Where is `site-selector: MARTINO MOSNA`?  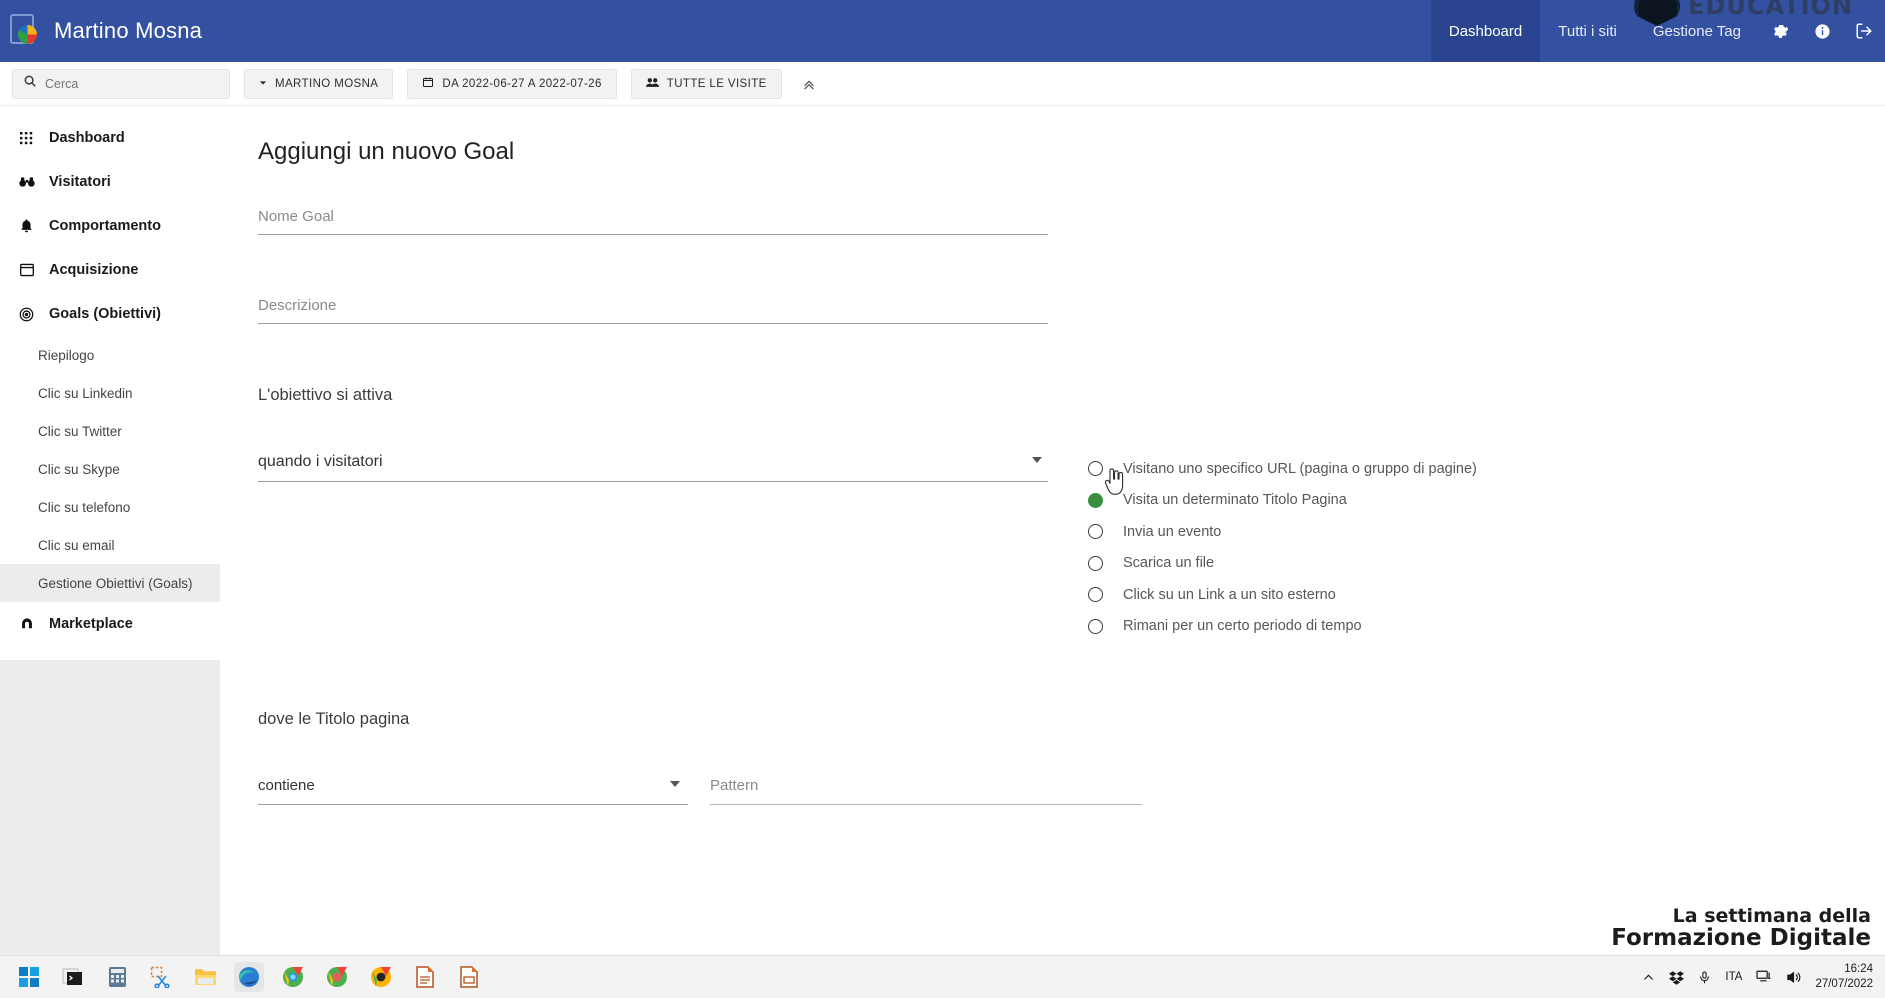 site-selector: MARTINO MOSNA is located at coordinates (319, 83).